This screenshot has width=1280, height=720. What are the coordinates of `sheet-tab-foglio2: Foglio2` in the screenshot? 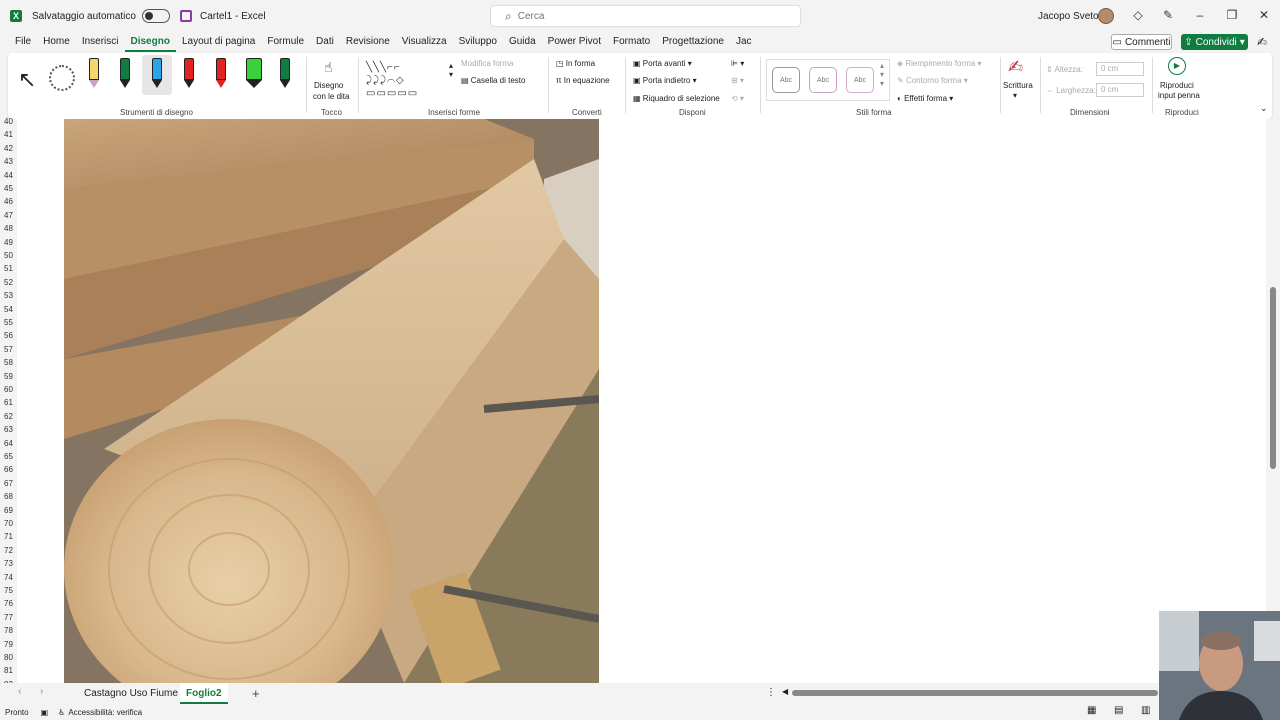 It's located at (204, 693).